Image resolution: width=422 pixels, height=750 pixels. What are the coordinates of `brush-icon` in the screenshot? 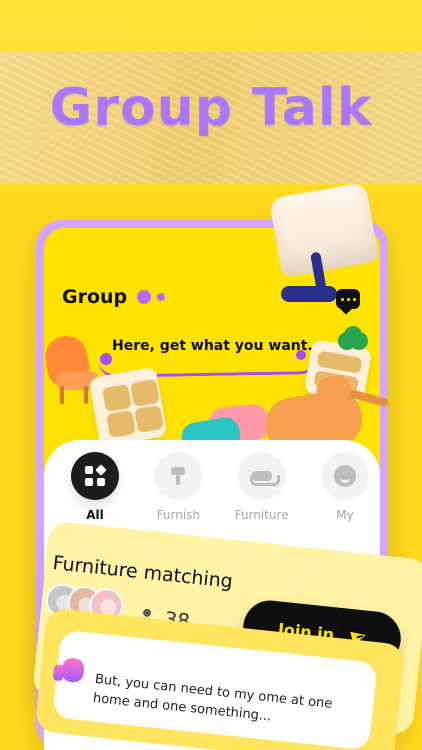 It's located at (178, 476).